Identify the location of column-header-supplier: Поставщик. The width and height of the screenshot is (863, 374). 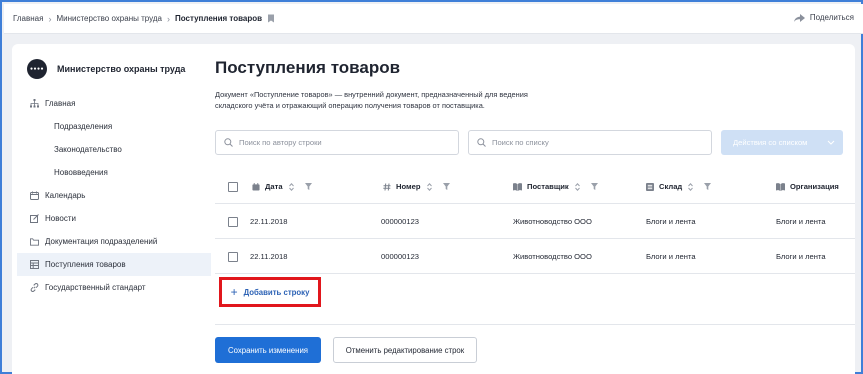
(558, 186).